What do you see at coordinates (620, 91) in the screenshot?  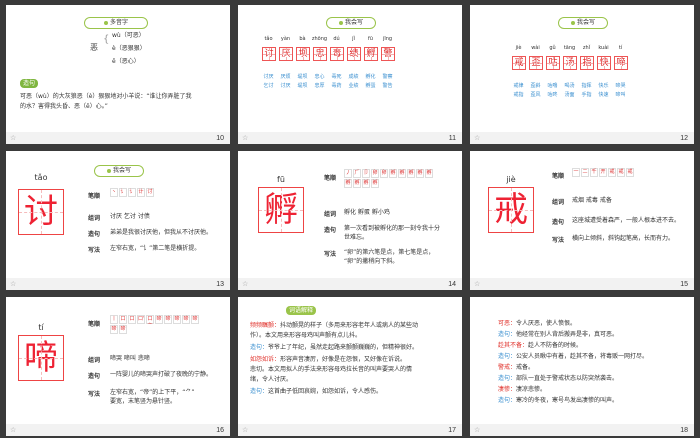 I see `word-column: 啼哭 啼叫` at bounding box center [620, 91].